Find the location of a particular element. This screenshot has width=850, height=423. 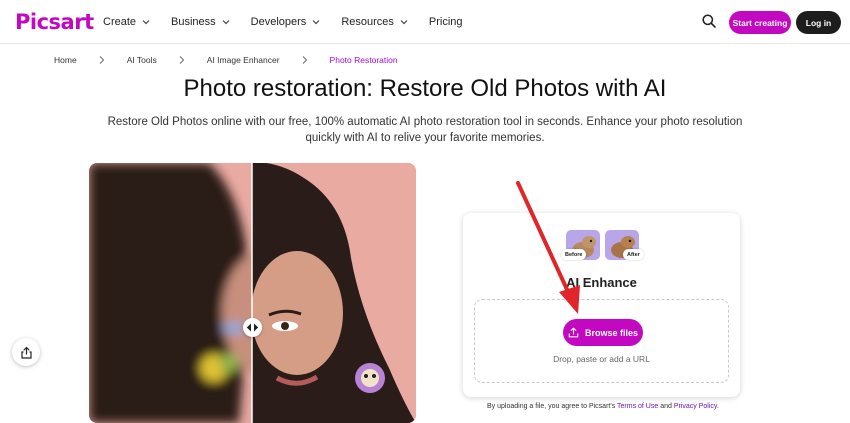

nav-resources-label: Resources is located at coordinates (367, 22).